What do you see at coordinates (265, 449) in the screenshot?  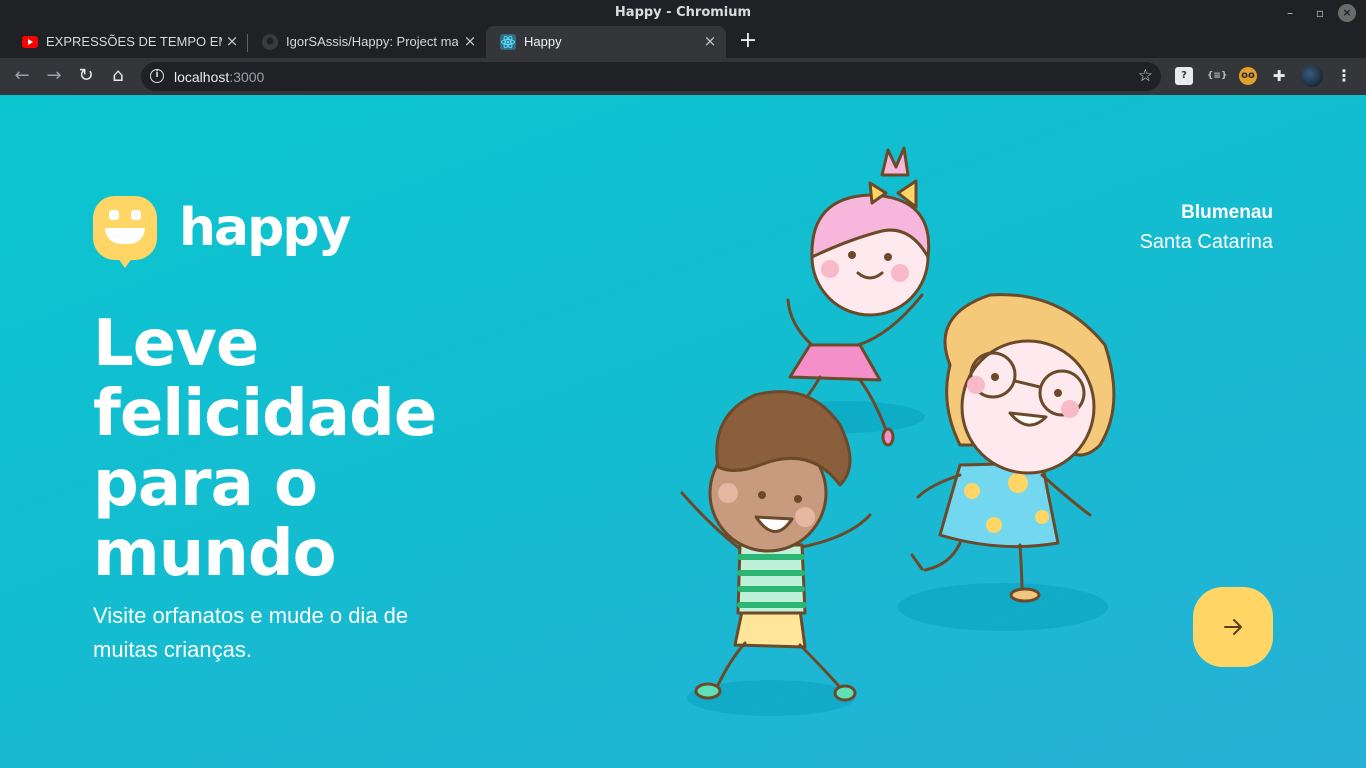 I see `hero-headline: Leve felicidade para o mundo` at bounding box center [265, 449].